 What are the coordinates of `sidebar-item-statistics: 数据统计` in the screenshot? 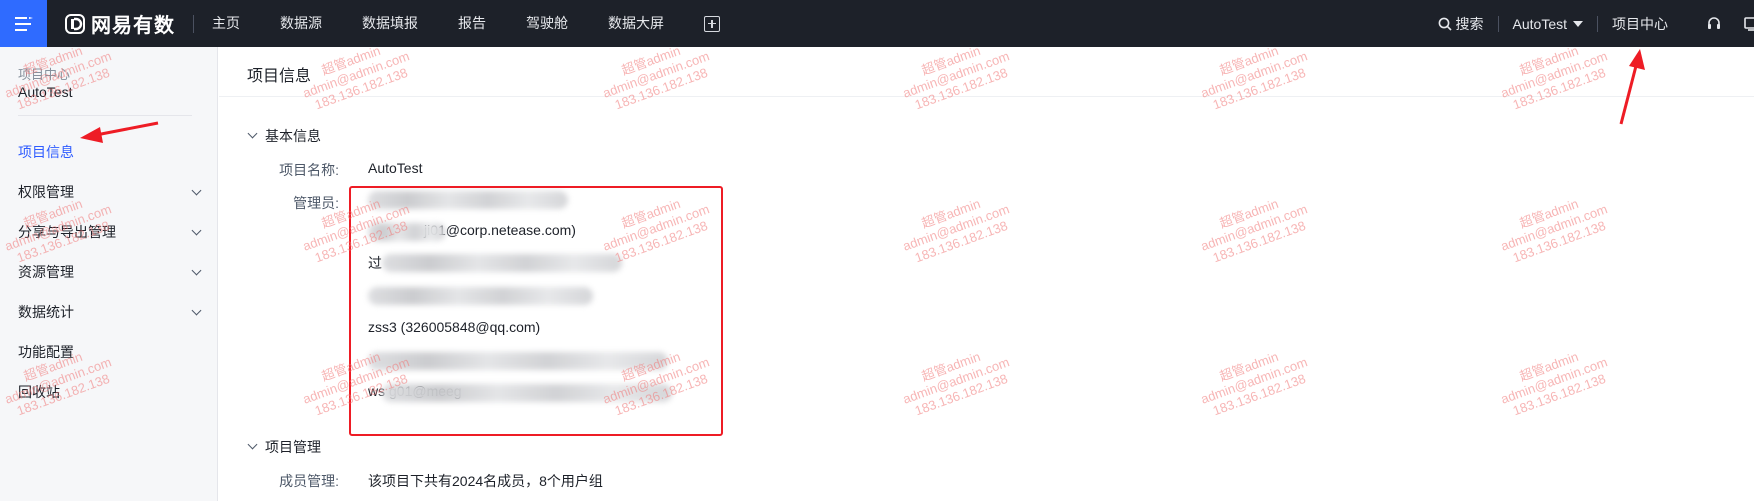 It's located at (110, 312).